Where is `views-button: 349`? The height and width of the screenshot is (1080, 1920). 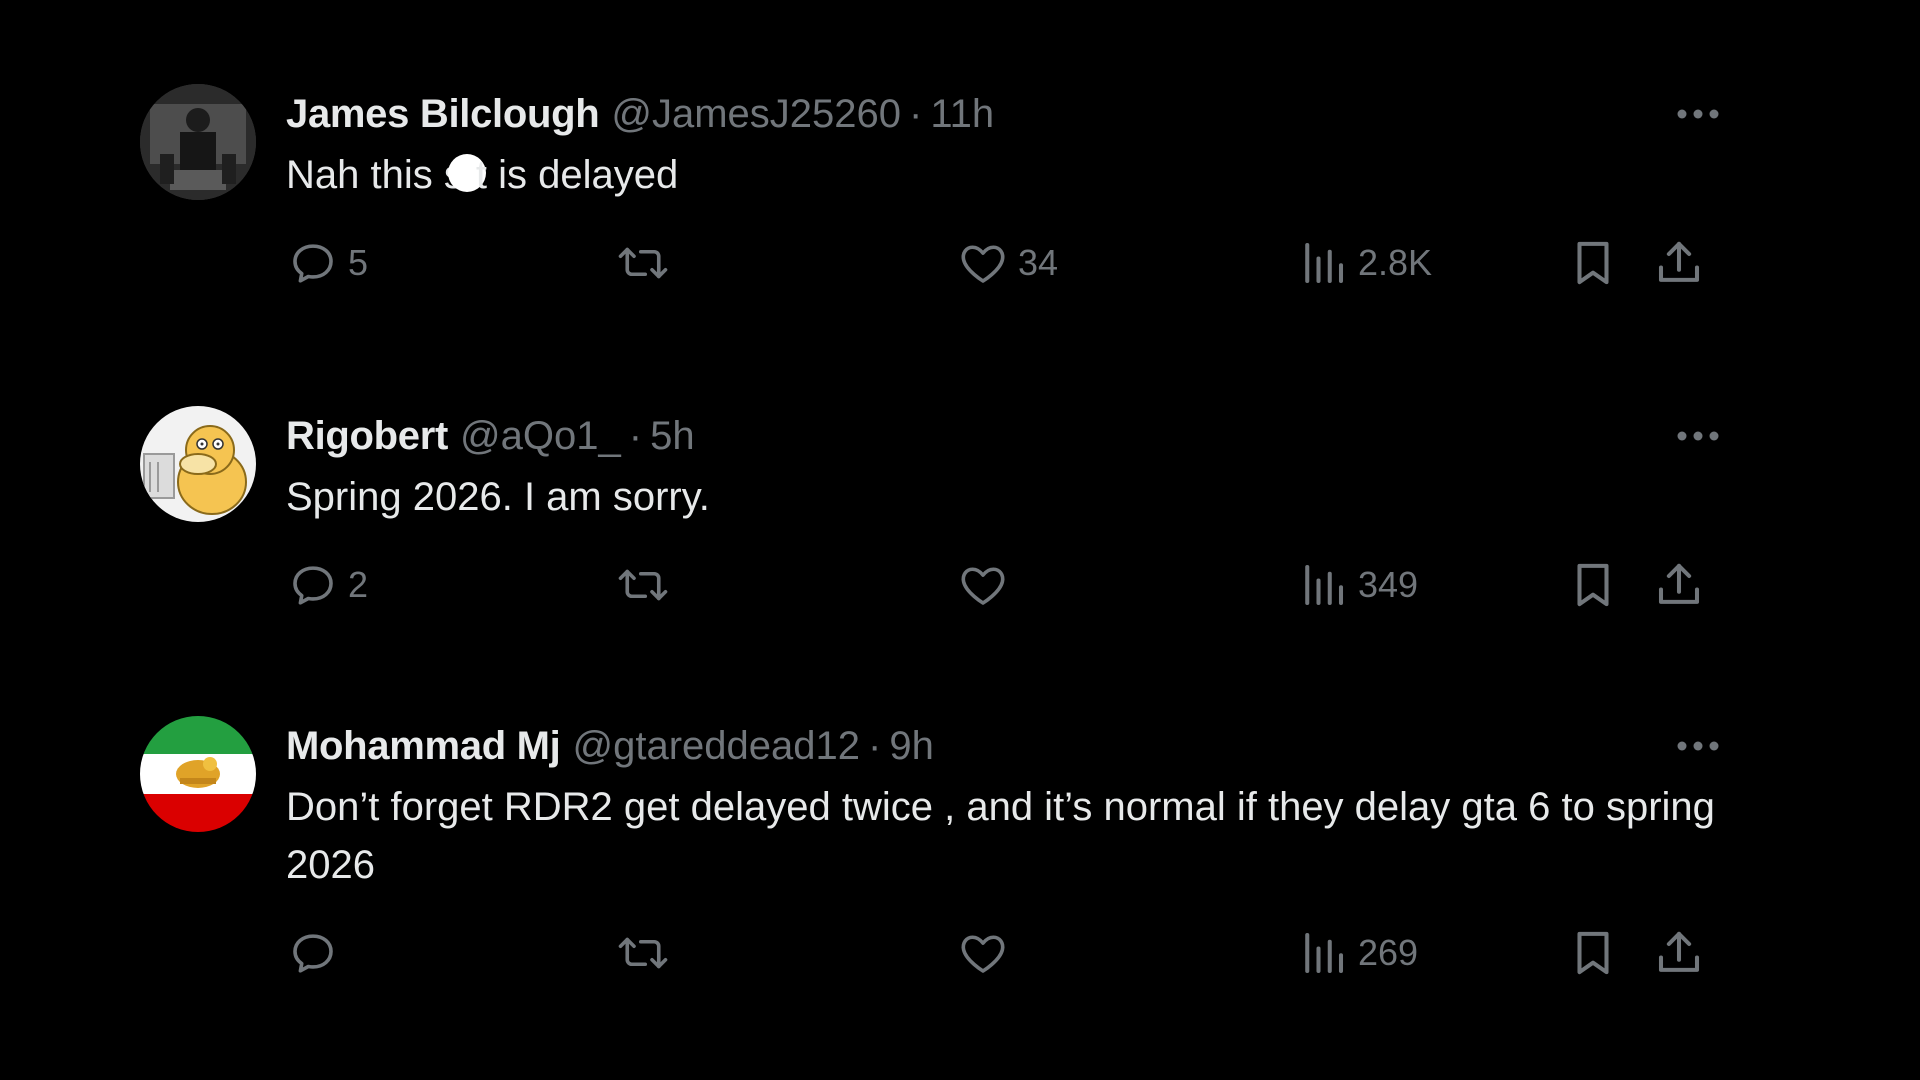 views-button: 349 is located at coordinates (1357, 585).